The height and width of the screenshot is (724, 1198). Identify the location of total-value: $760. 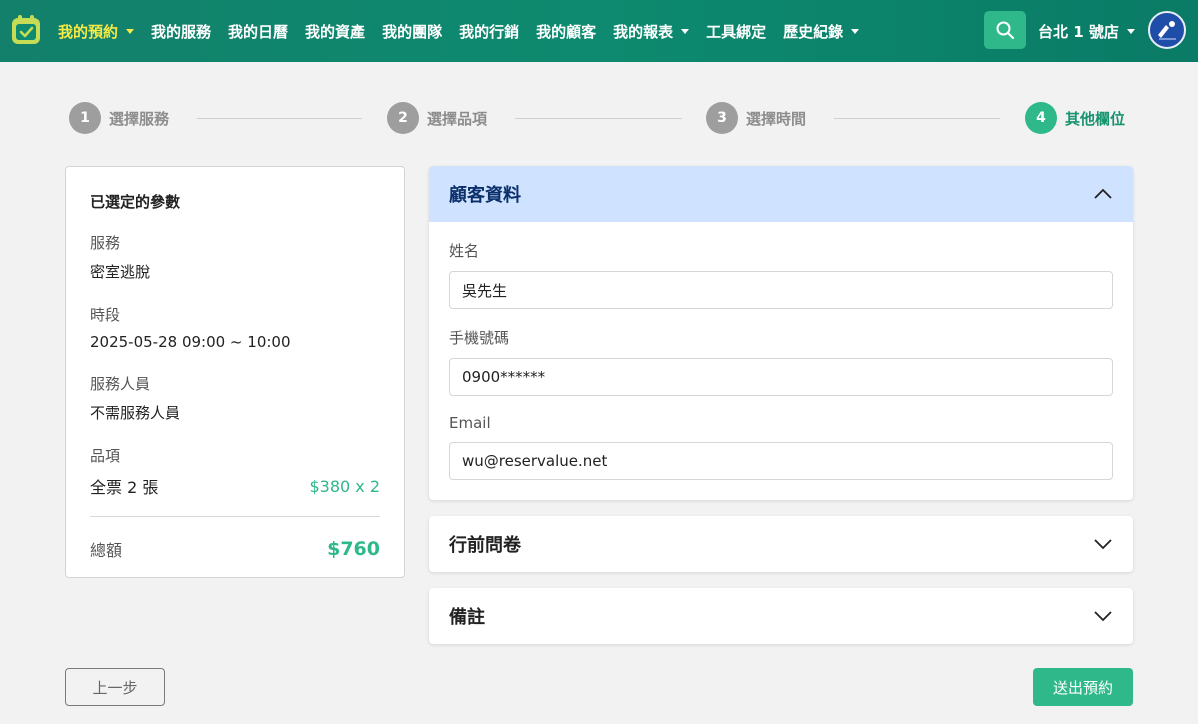
(353, 549).